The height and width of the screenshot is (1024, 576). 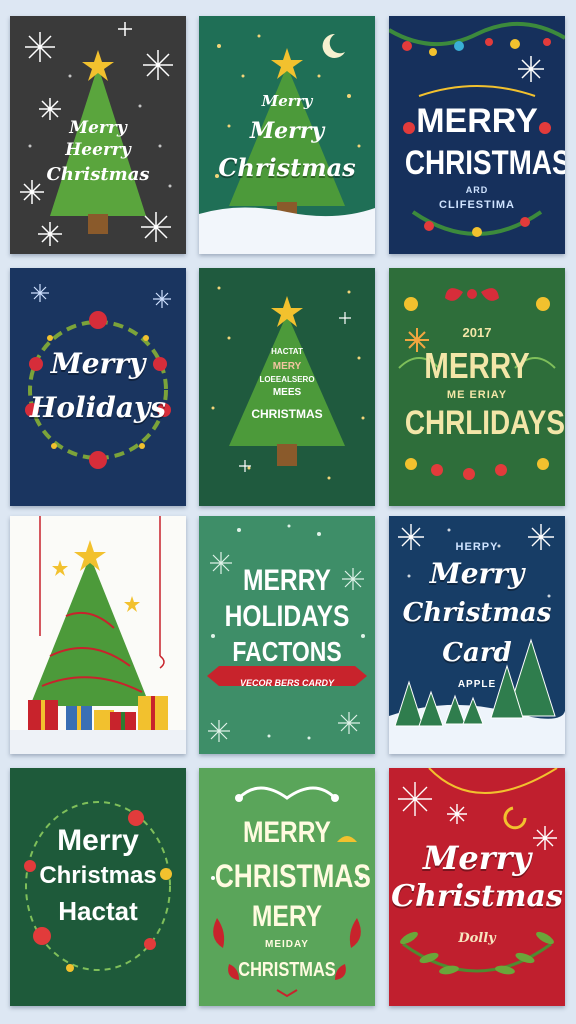 I want to click on card-3: MERRY CHRISTMAS ARD CLIFESTIMA, so click(x=477, y=135).